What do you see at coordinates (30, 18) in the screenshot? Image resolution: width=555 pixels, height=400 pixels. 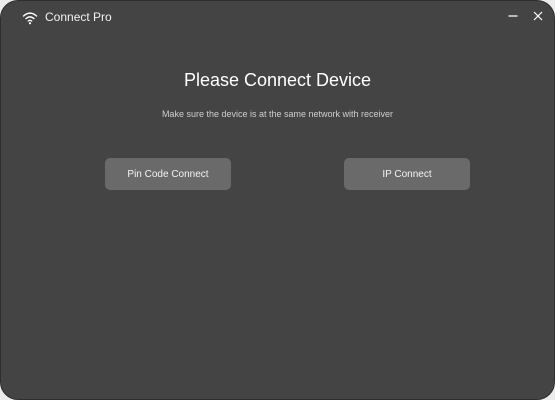 I see `wifi-icon` at bounding box center [30, 18].